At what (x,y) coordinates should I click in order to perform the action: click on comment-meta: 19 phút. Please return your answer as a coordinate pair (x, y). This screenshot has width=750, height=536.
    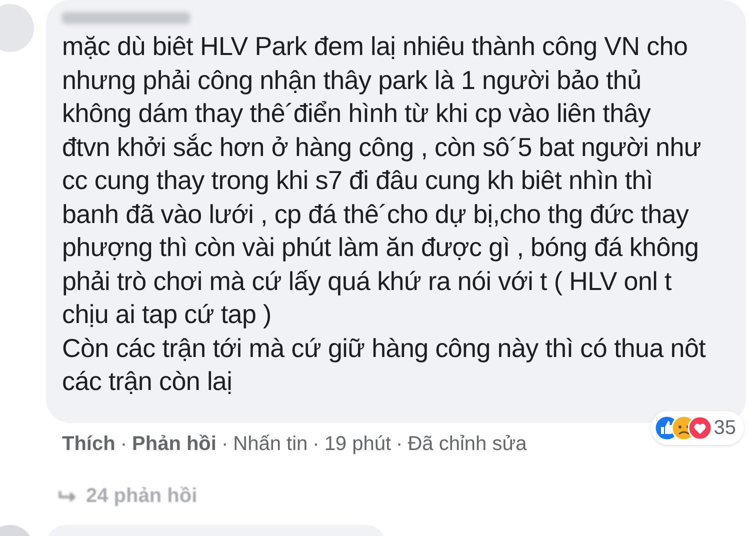
    Looking at the image, I should click on (358, 444).